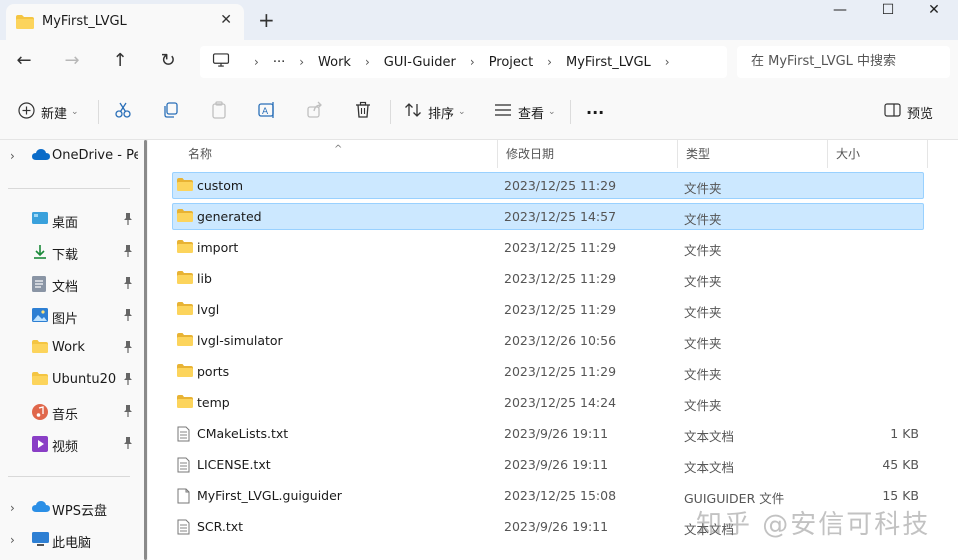 The width and height of the screenshot is (958, 560). I want to click on breadcrumb-ellipsis: ···, so click(279, 62).